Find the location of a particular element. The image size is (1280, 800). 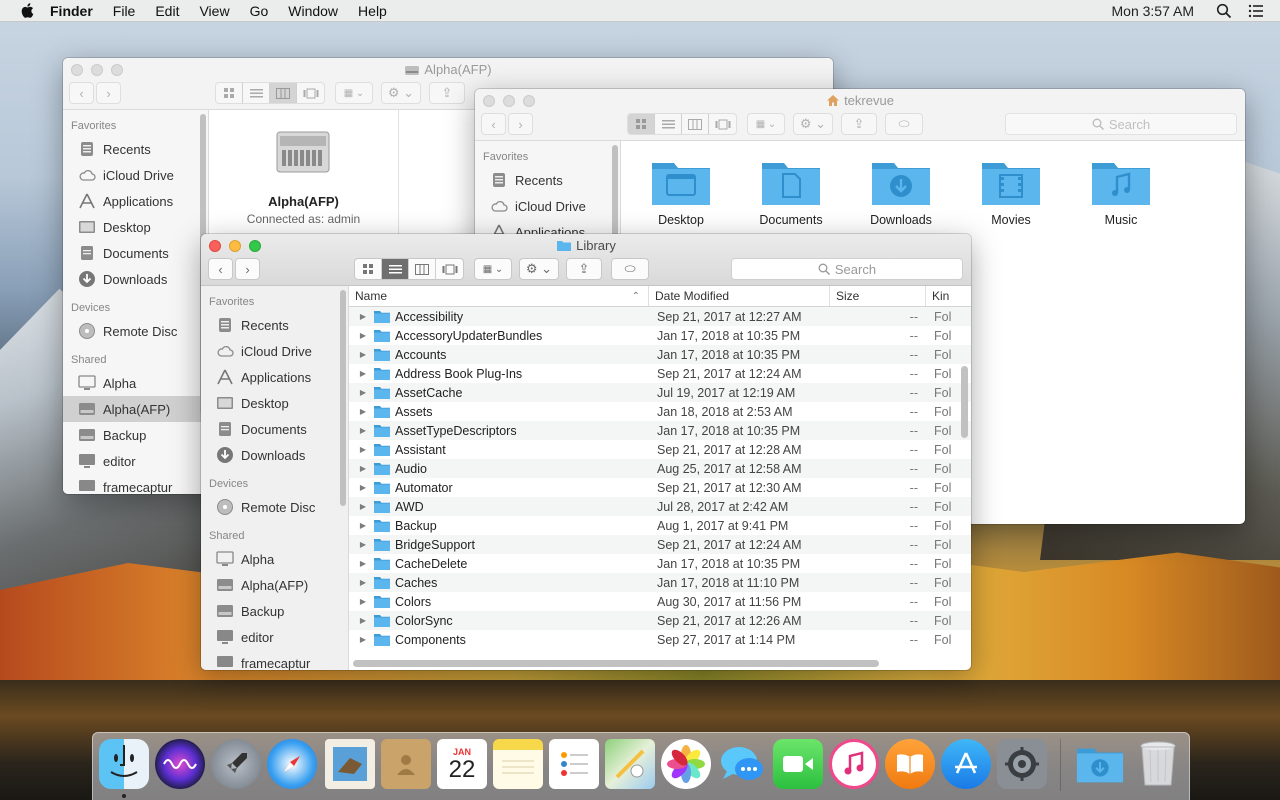

dock-siri is located at coordinates (180, 764).